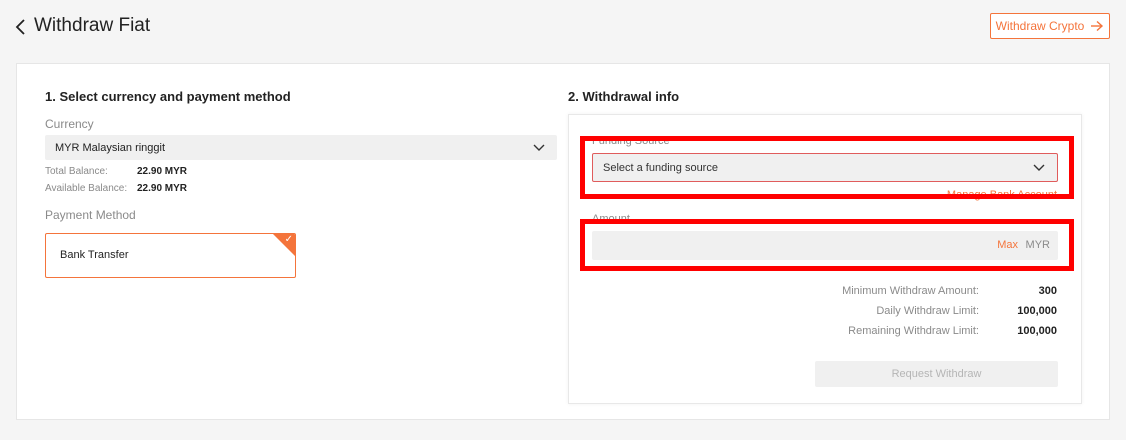  I want to click on max-button: Max, so click(1007, 245).